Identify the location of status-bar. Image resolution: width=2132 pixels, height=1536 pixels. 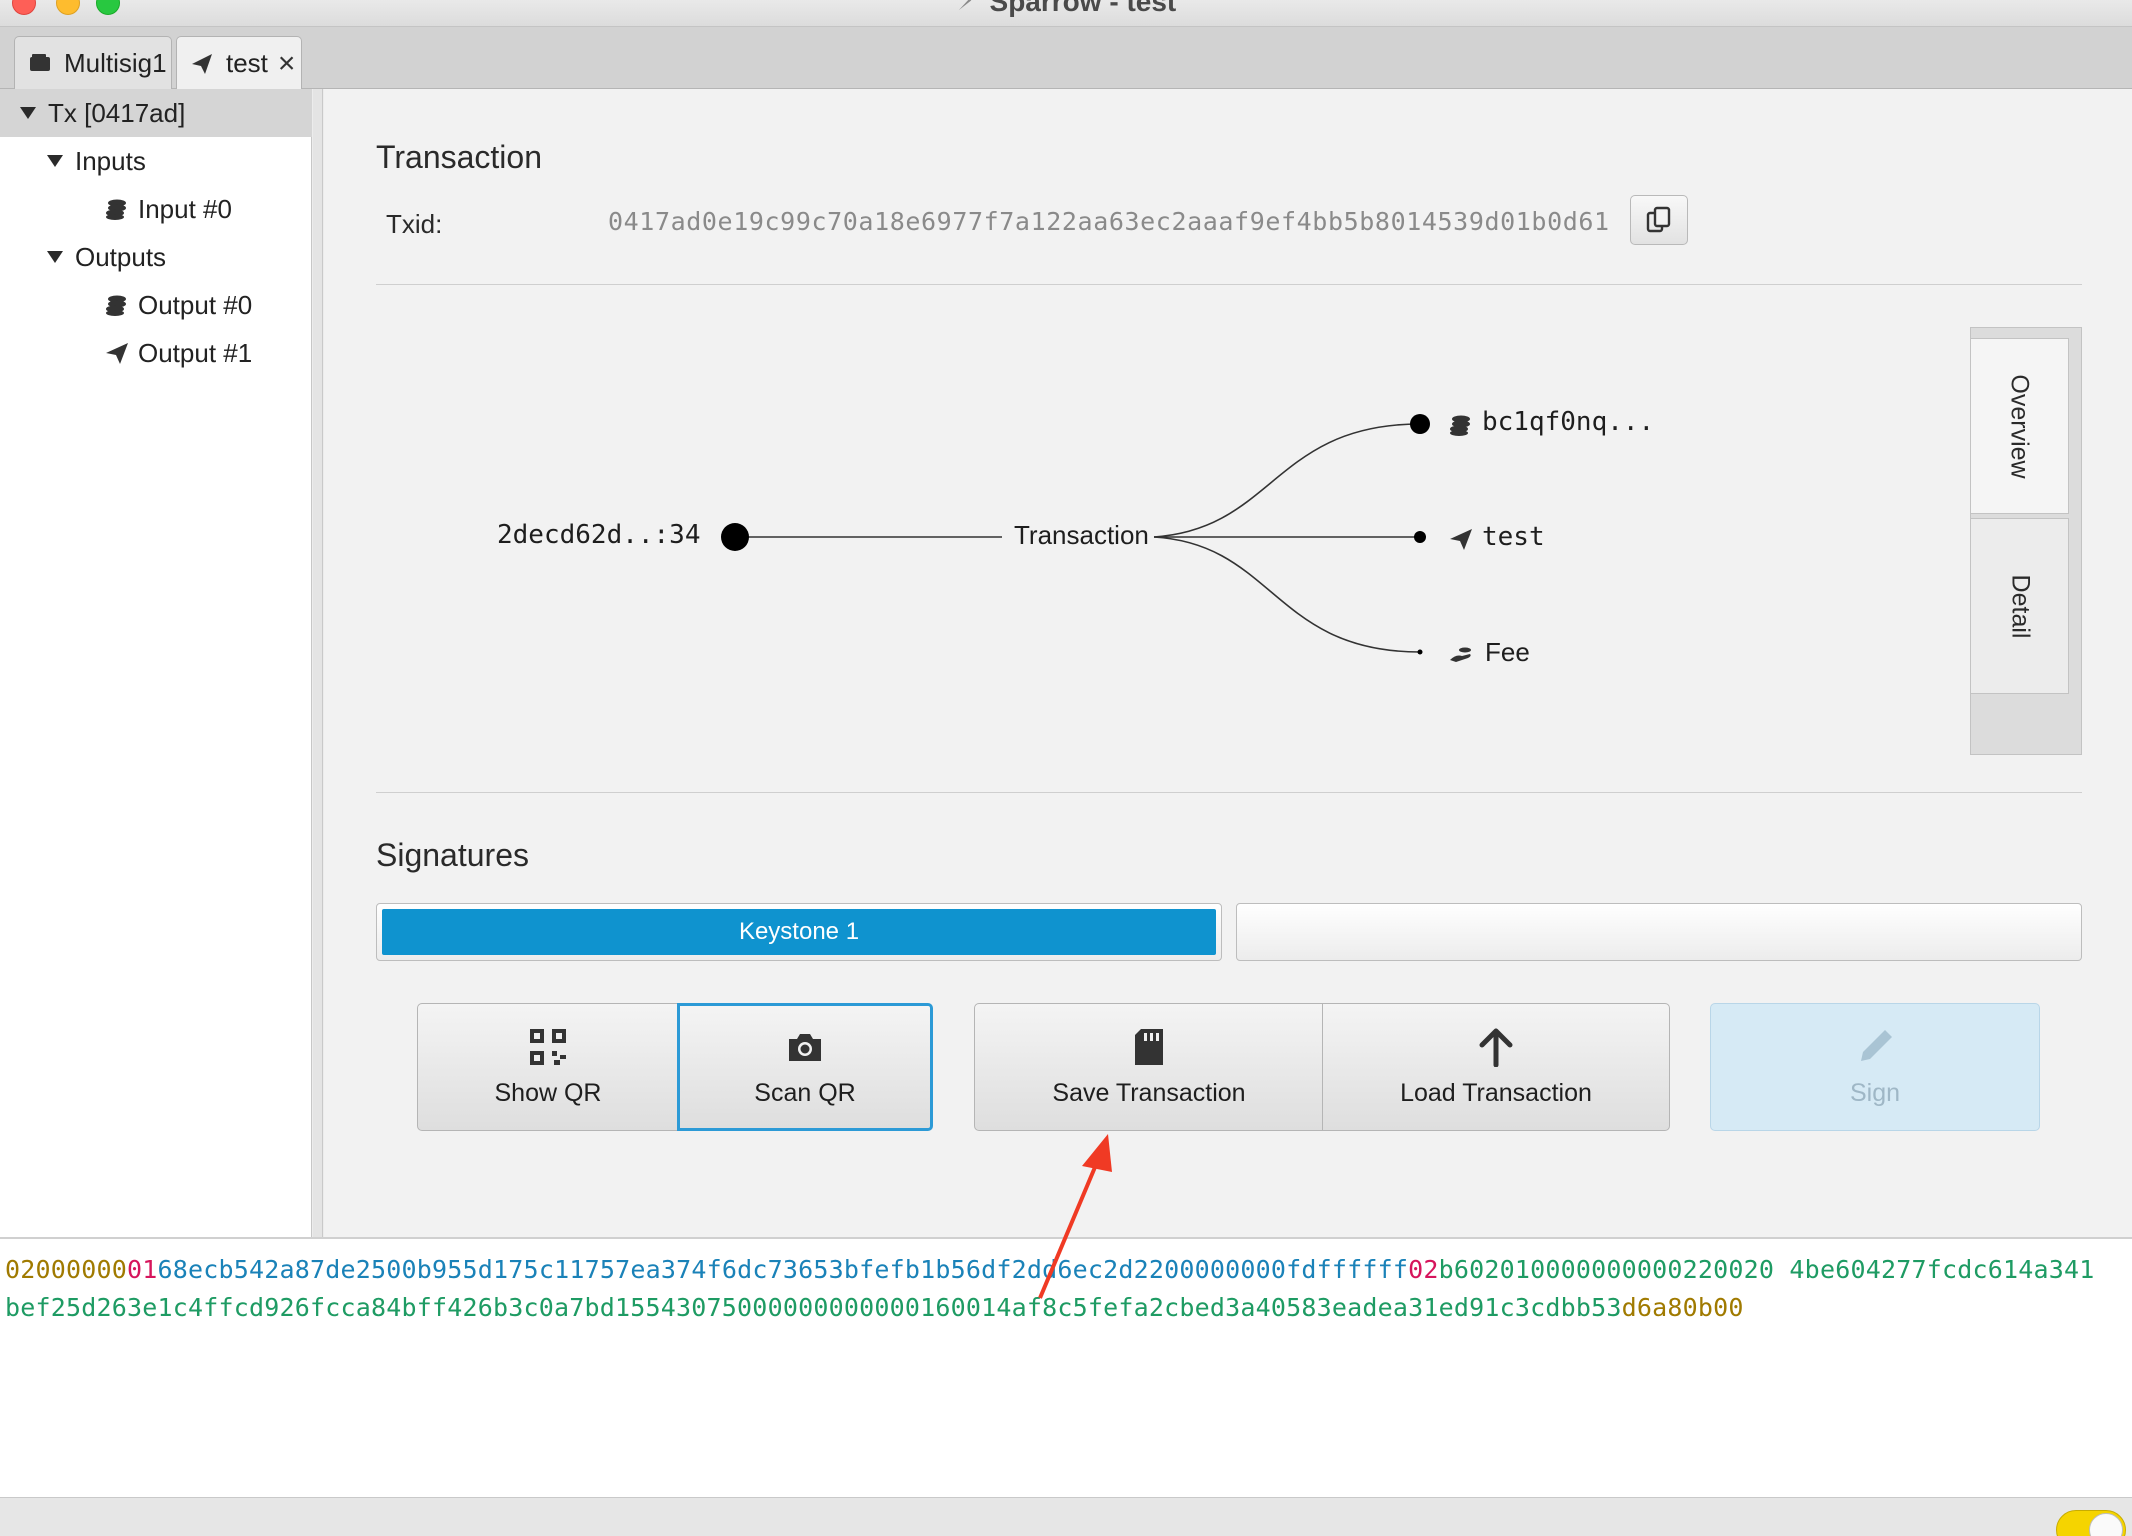
(1066, 1516).